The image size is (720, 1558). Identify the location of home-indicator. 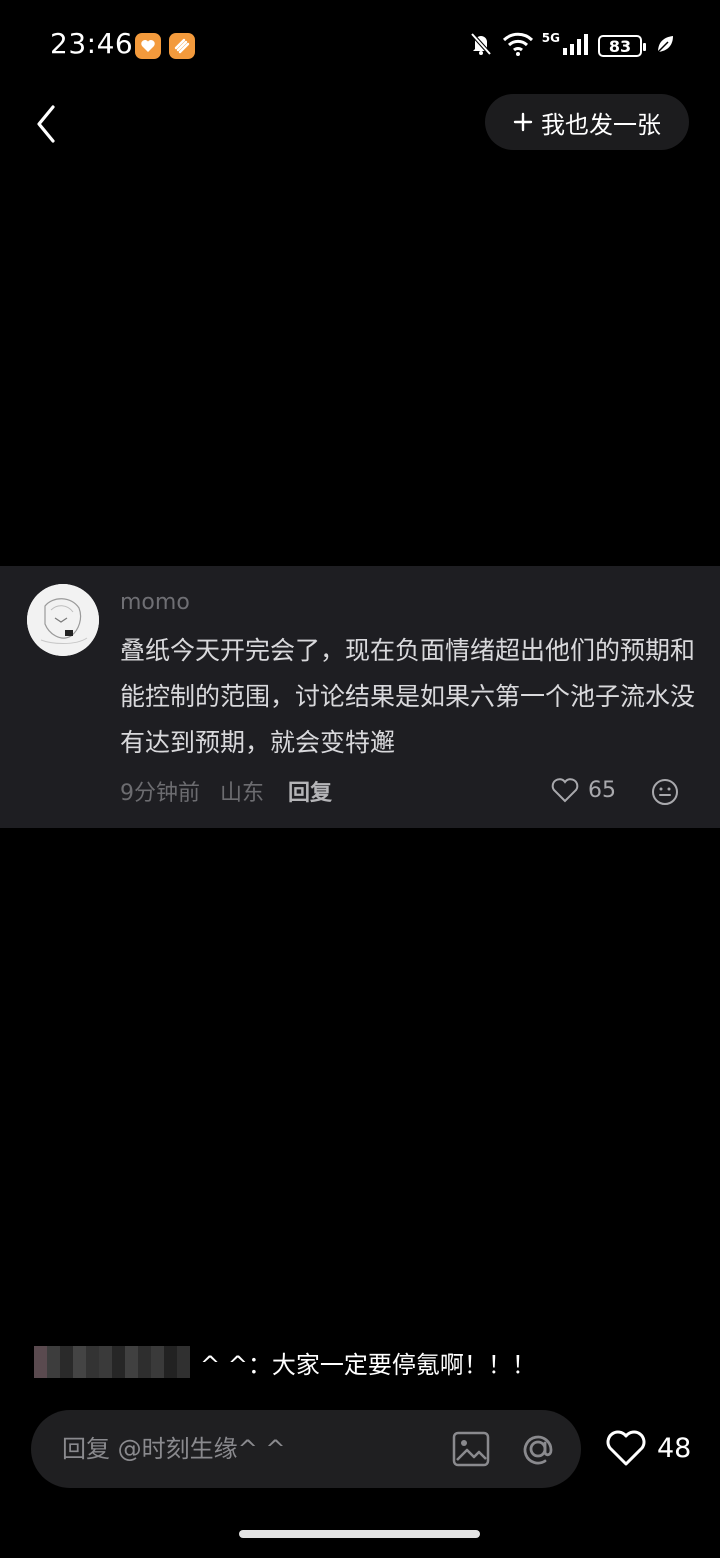
(359, 1534).